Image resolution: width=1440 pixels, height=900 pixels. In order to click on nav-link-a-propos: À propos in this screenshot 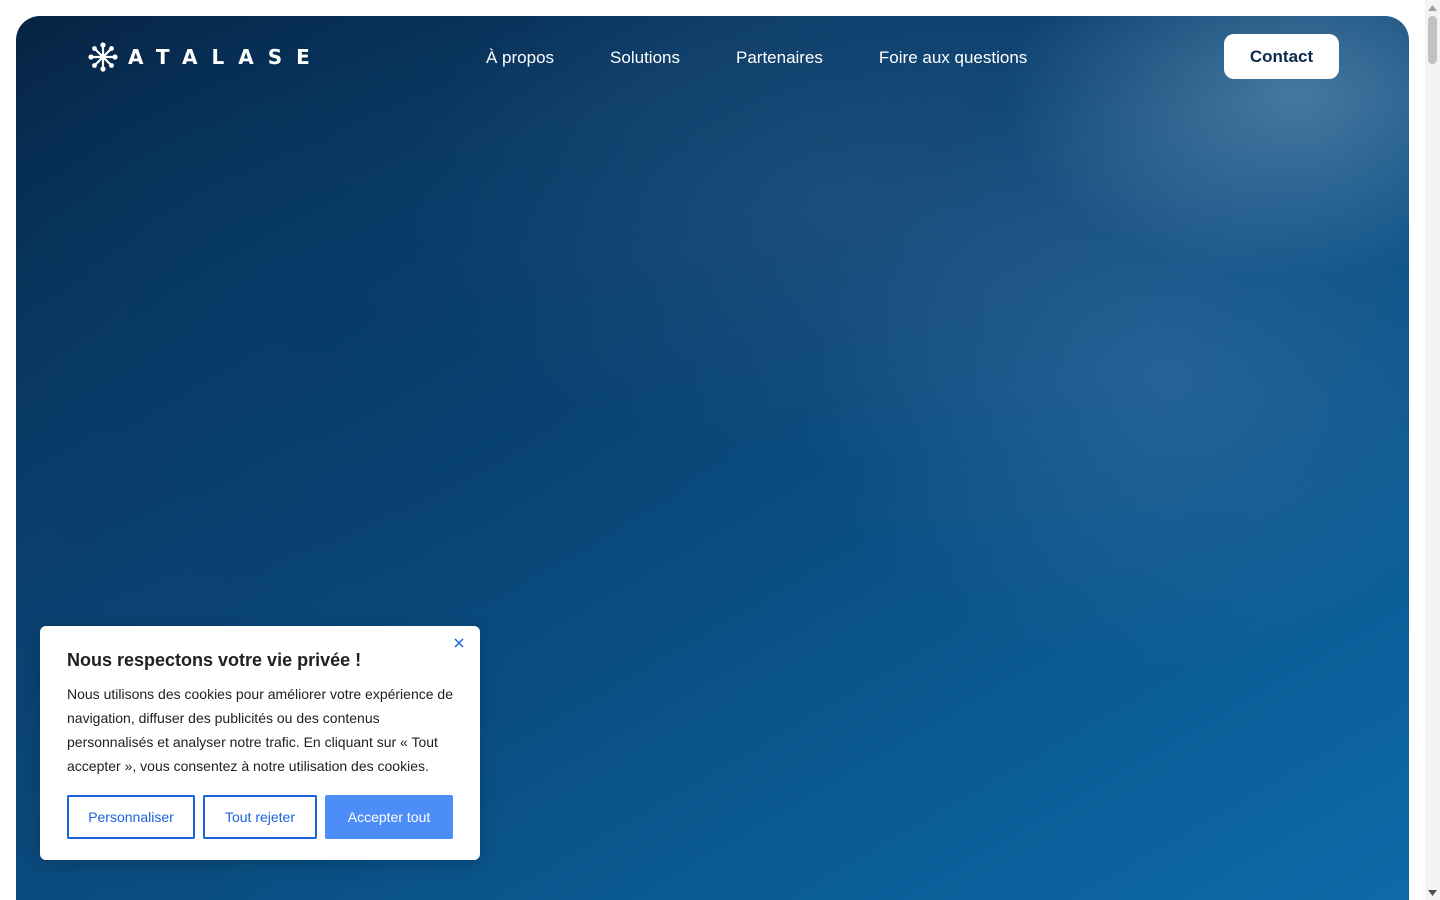, I will do `click(520, 58)`.